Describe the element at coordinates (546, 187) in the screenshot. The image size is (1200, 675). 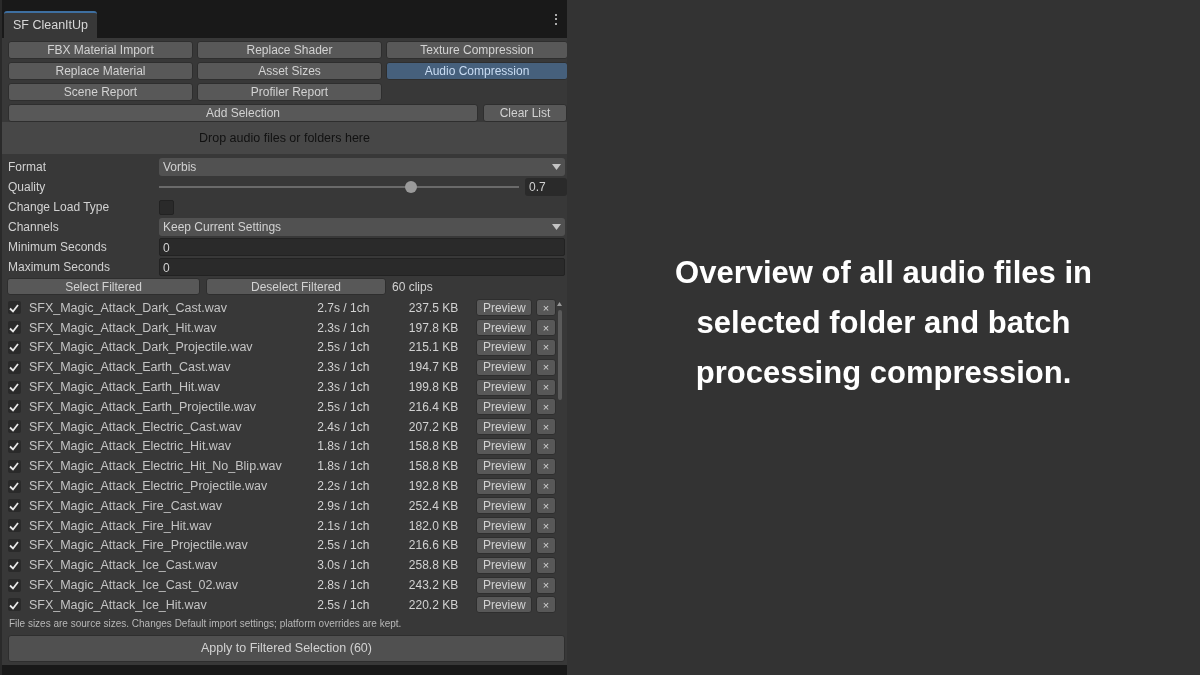
I see `value-field: 0.7` at that location.